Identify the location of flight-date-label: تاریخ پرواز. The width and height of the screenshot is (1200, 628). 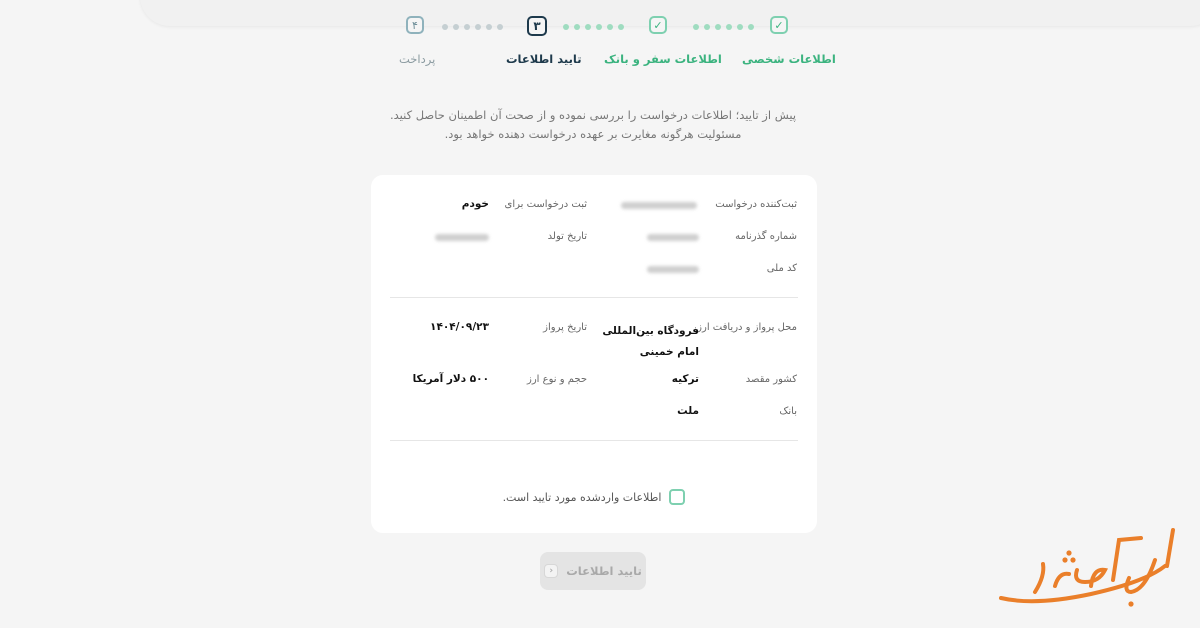
(565, 327).